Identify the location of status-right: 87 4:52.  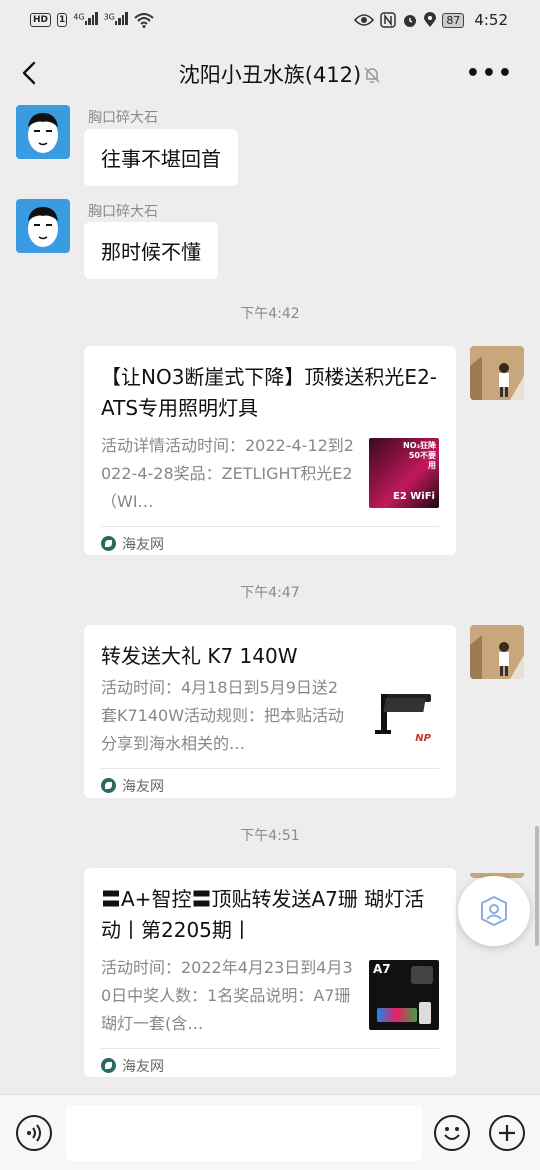
(431, 20).